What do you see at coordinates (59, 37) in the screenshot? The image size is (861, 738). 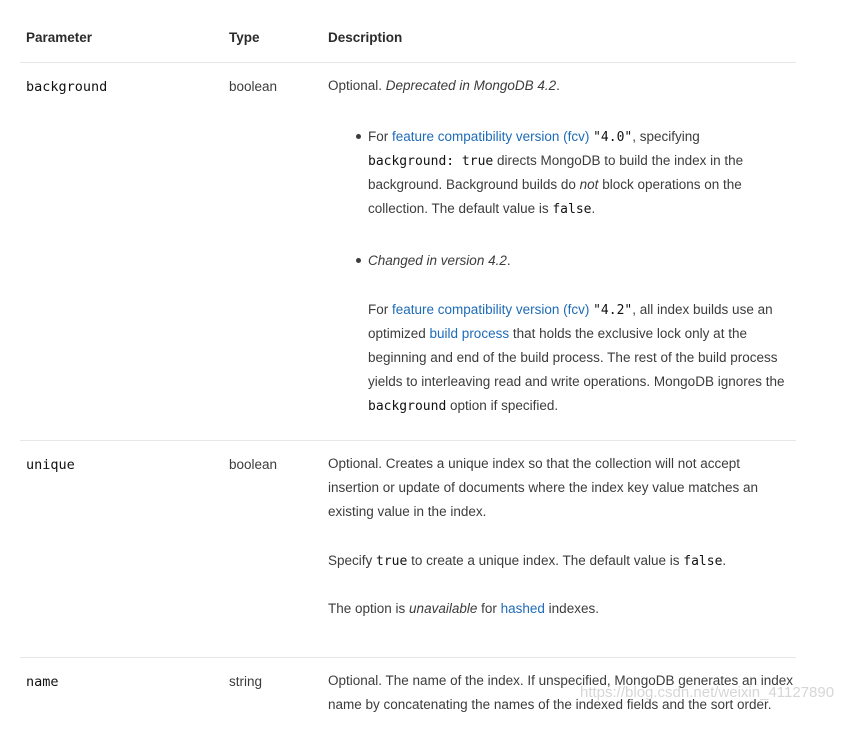 I see `header-parameter: Parameter` at bounding box center [59, 37].